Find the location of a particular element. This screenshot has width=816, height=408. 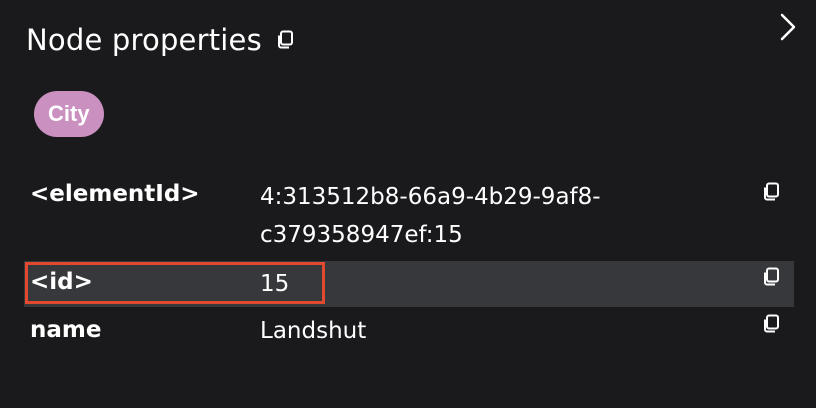

panel-header: Node properties is located at coordinates (160, 40).